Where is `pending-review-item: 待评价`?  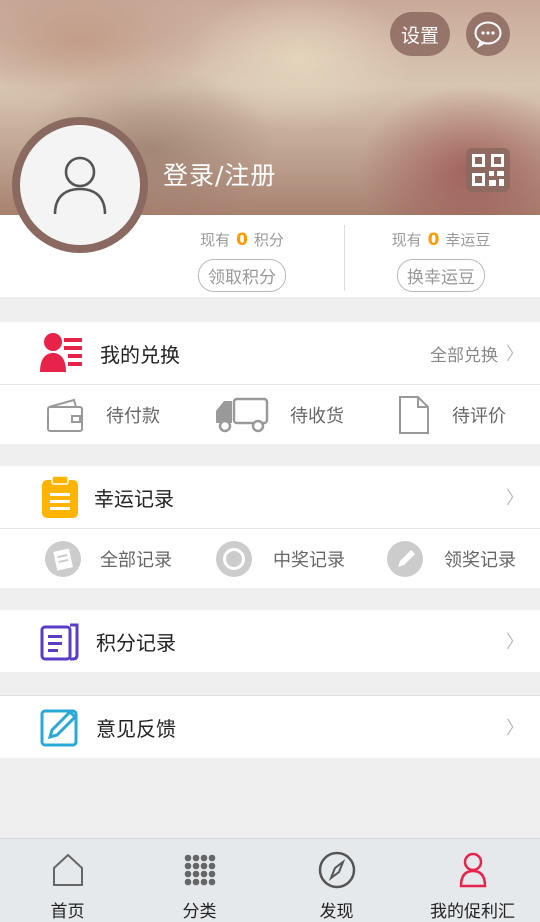
pending-review-item: 待评价 is located at coordinates (452, 415).